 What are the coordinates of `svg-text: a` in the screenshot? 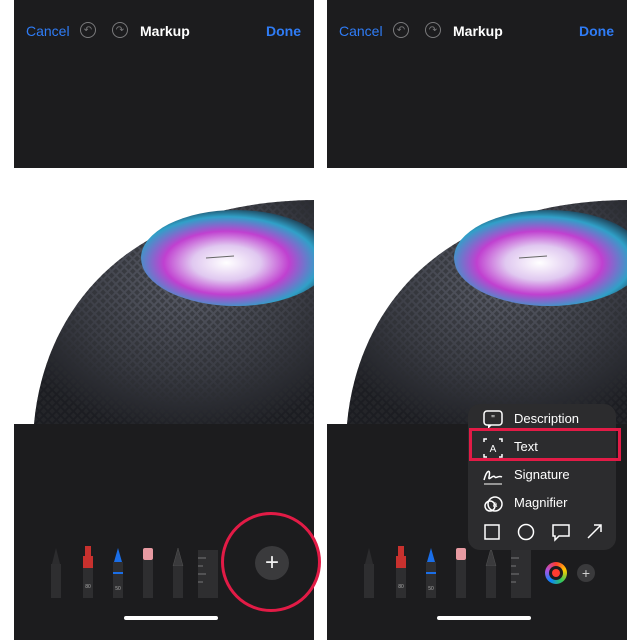 It's located at (495, 504).